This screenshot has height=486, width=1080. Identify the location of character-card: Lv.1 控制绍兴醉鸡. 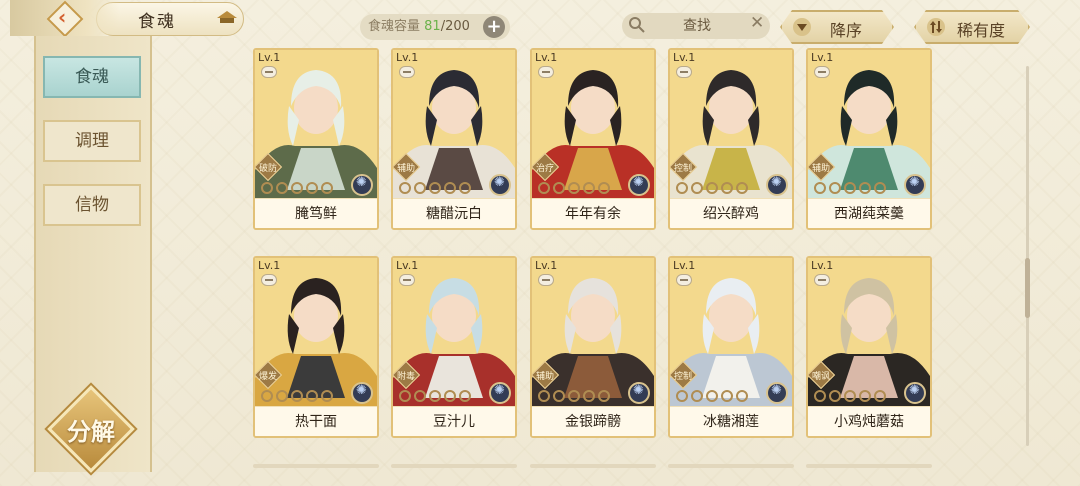
(731, 139).